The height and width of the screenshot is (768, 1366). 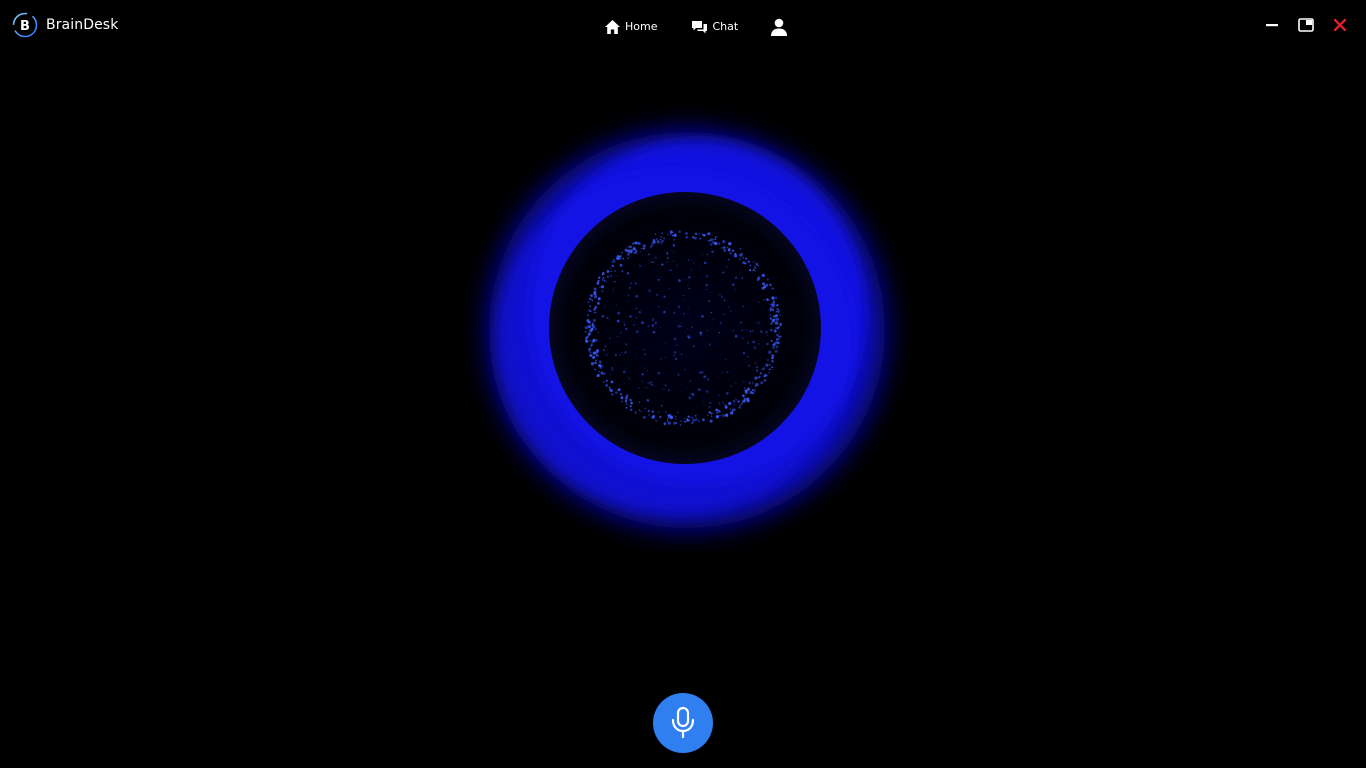 I want to click on svg-text: B, so click(x=25, y=26).